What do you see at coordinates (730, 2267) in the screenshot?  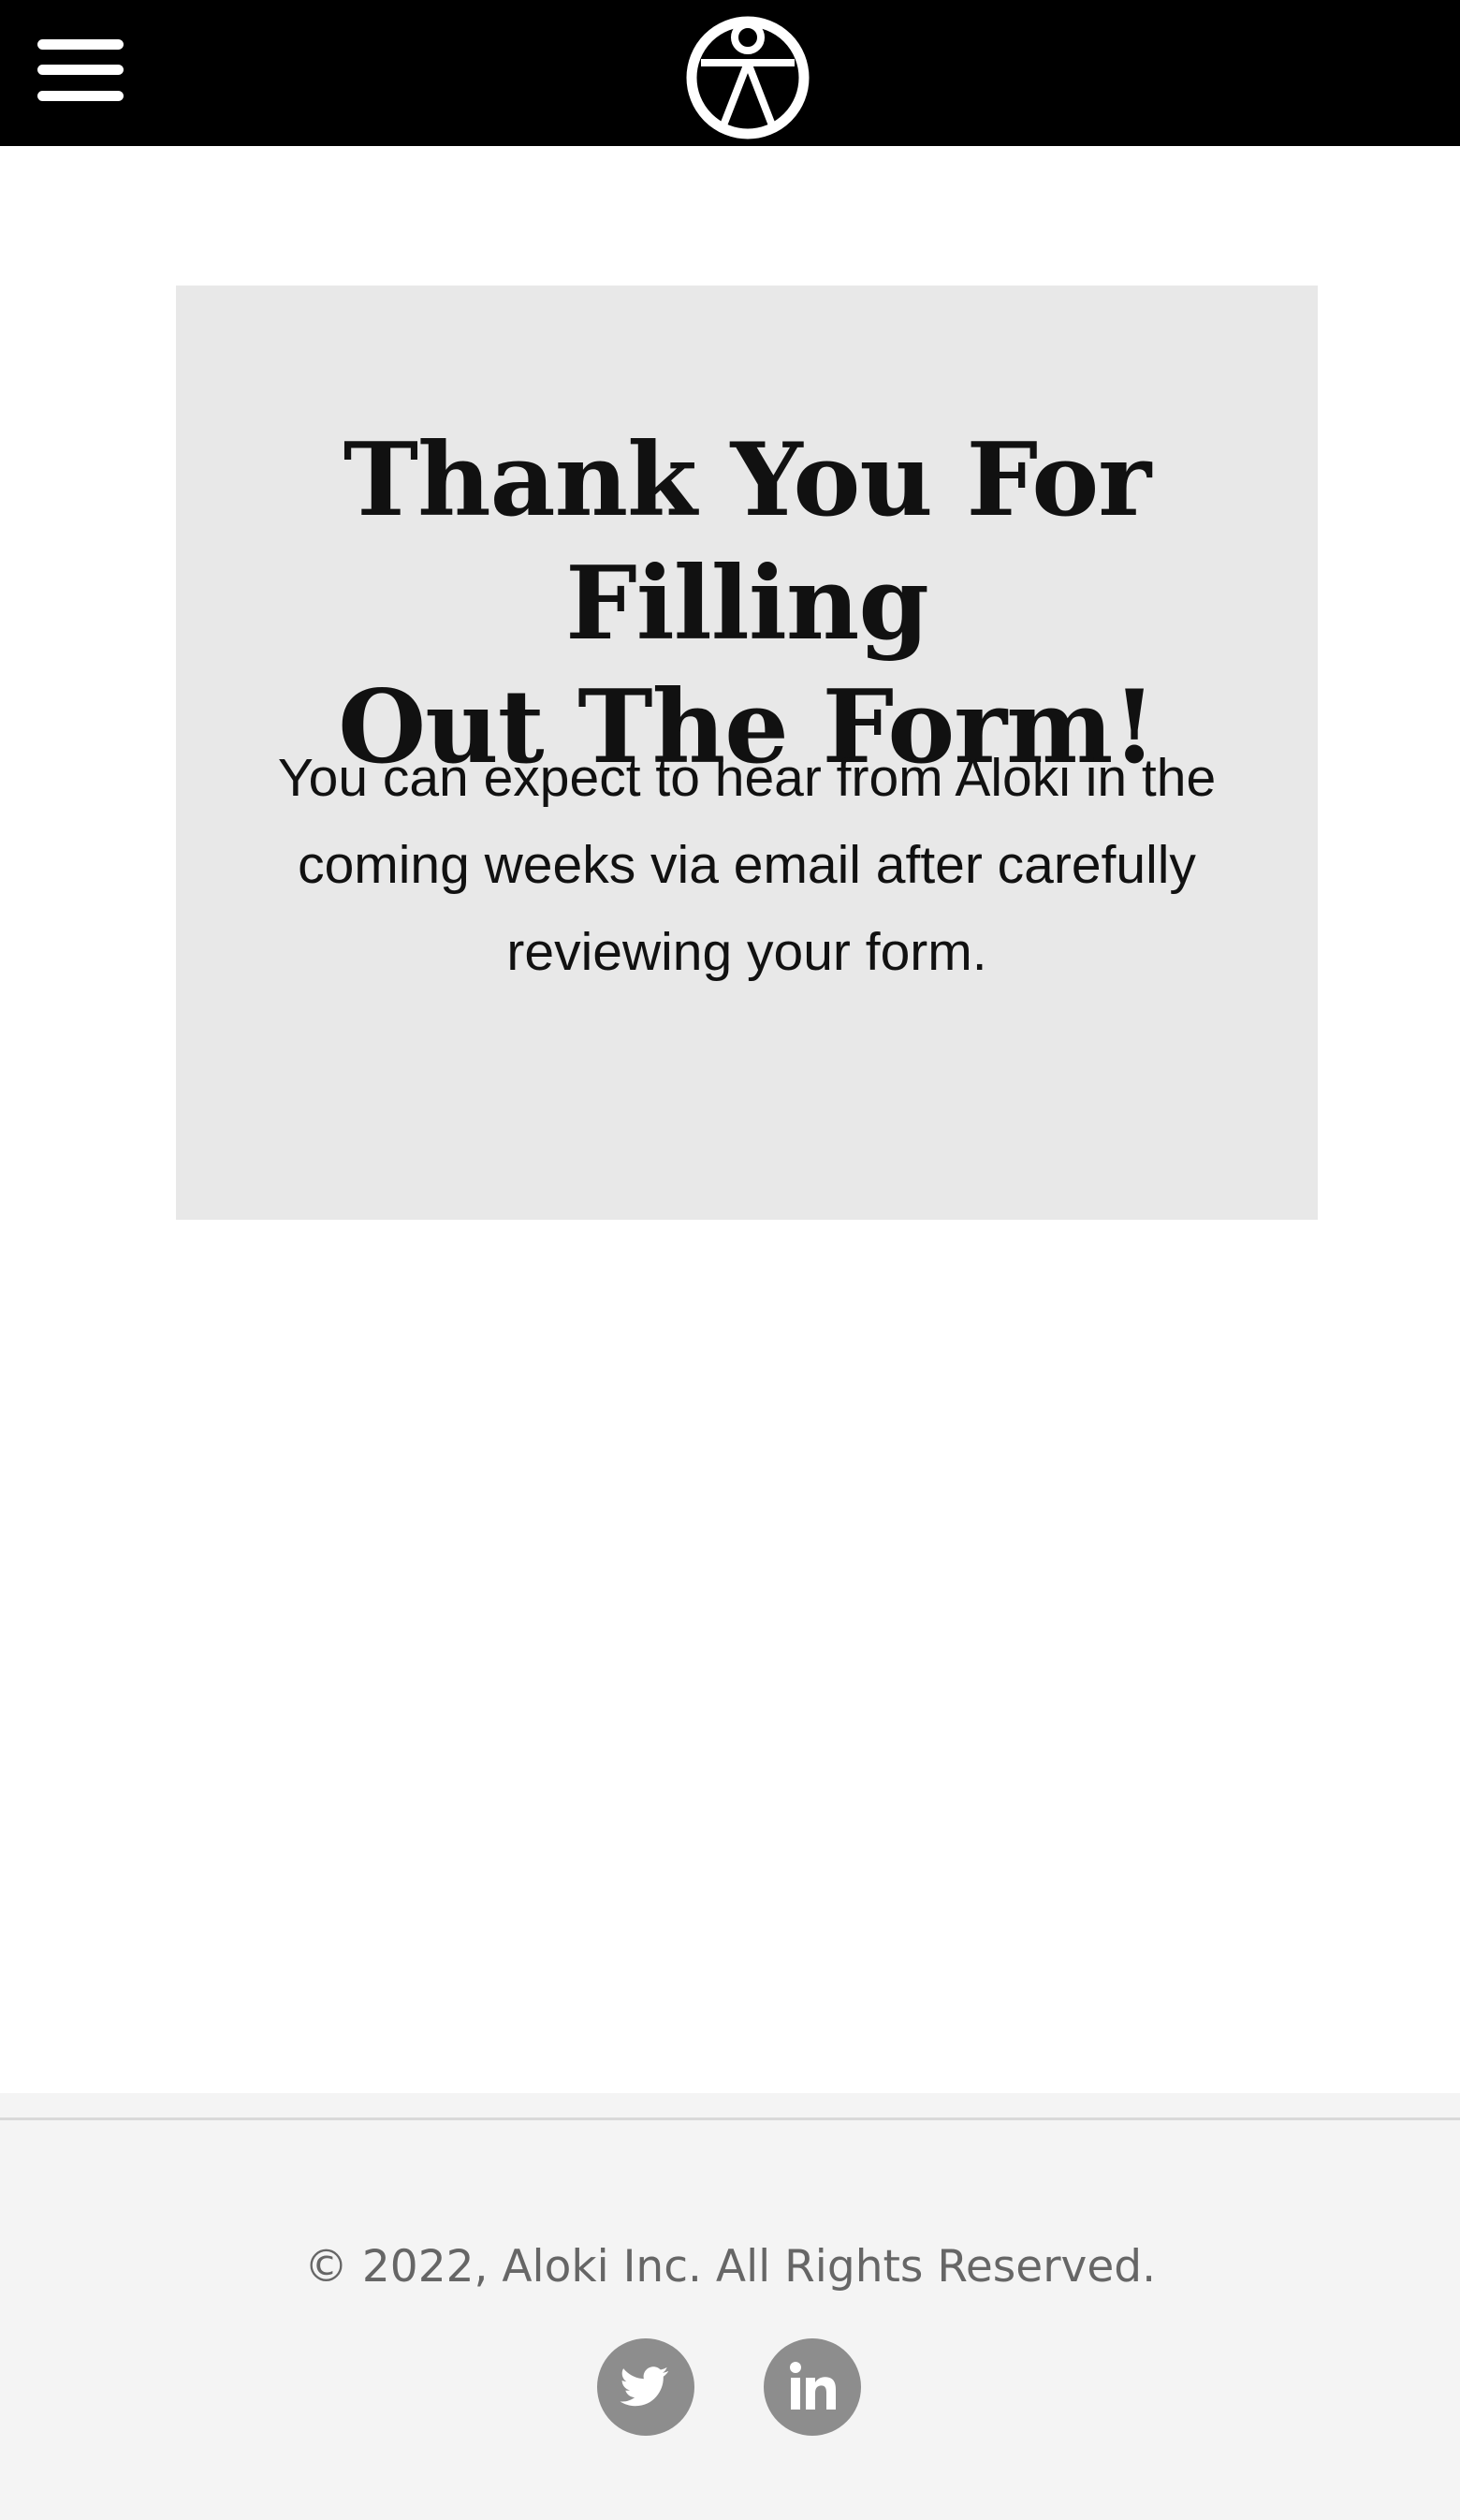 I see `copyright-text: © 2022, Aloki Inc. All Rights Reserved.` at bounding box center [730, 2267].